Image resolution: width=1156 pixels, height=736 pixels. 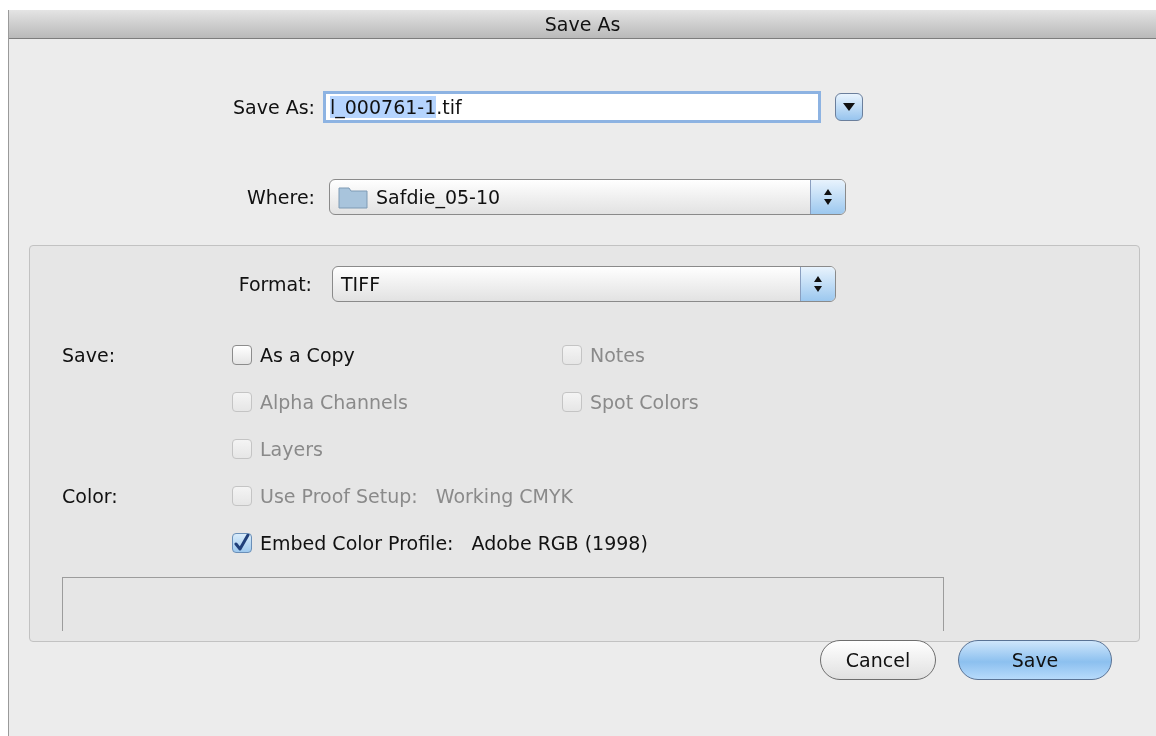 What do you see at coordinates (334, 402) in the screenshot?
I see `checkbox-label: Alpha Channels` at bounding box center [334, 402].